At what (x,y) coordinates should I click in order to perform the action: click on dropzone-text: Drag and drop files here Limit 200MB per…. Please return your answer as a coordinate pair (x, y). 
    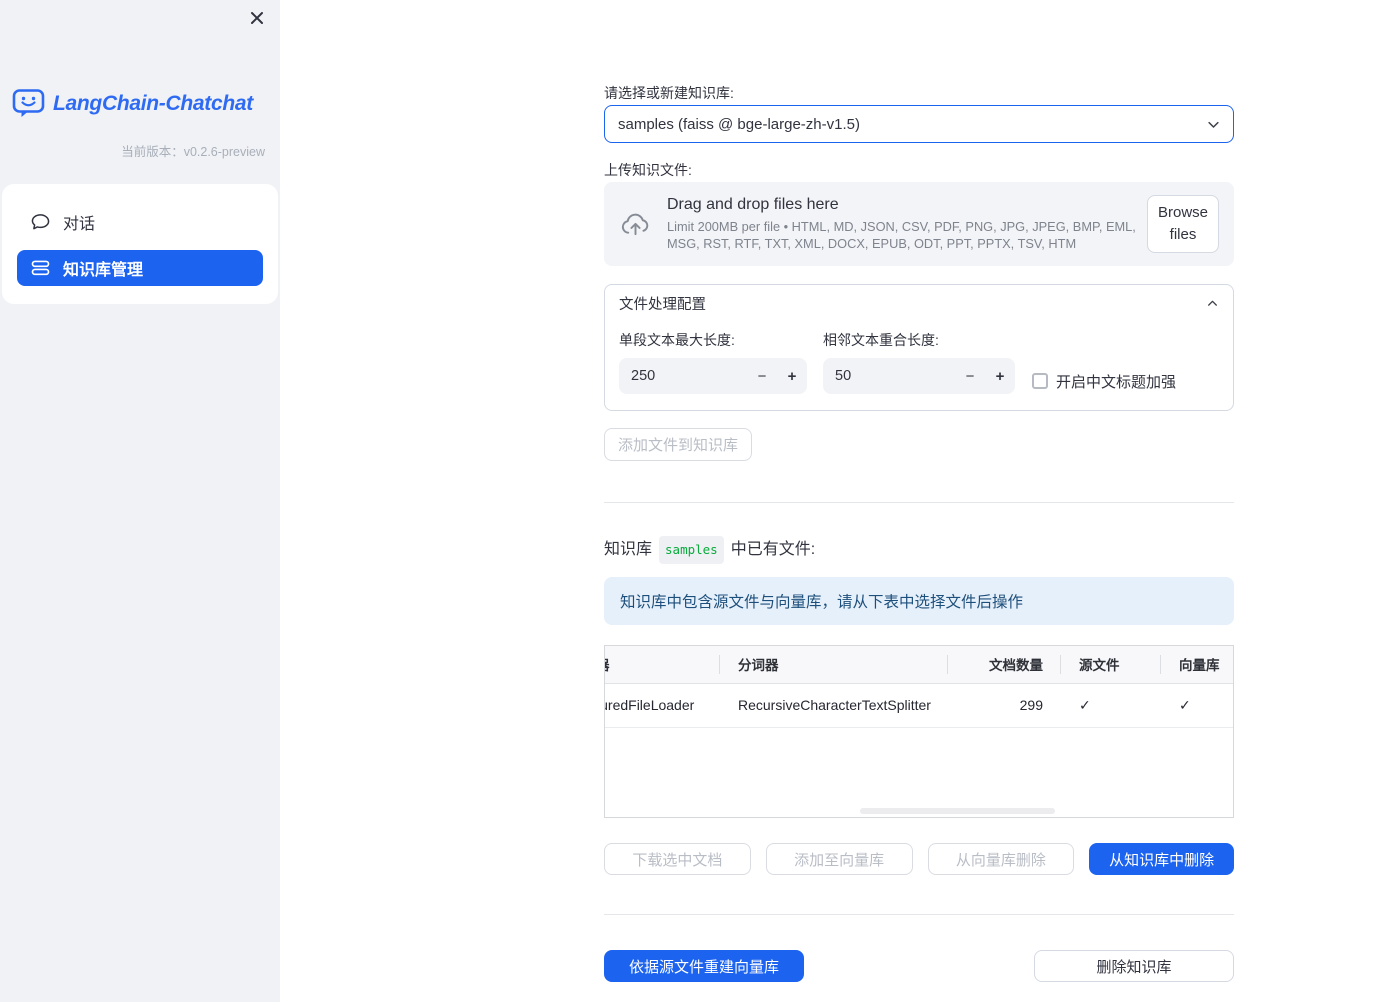
    Looking at the image, I should click on (904, 224).